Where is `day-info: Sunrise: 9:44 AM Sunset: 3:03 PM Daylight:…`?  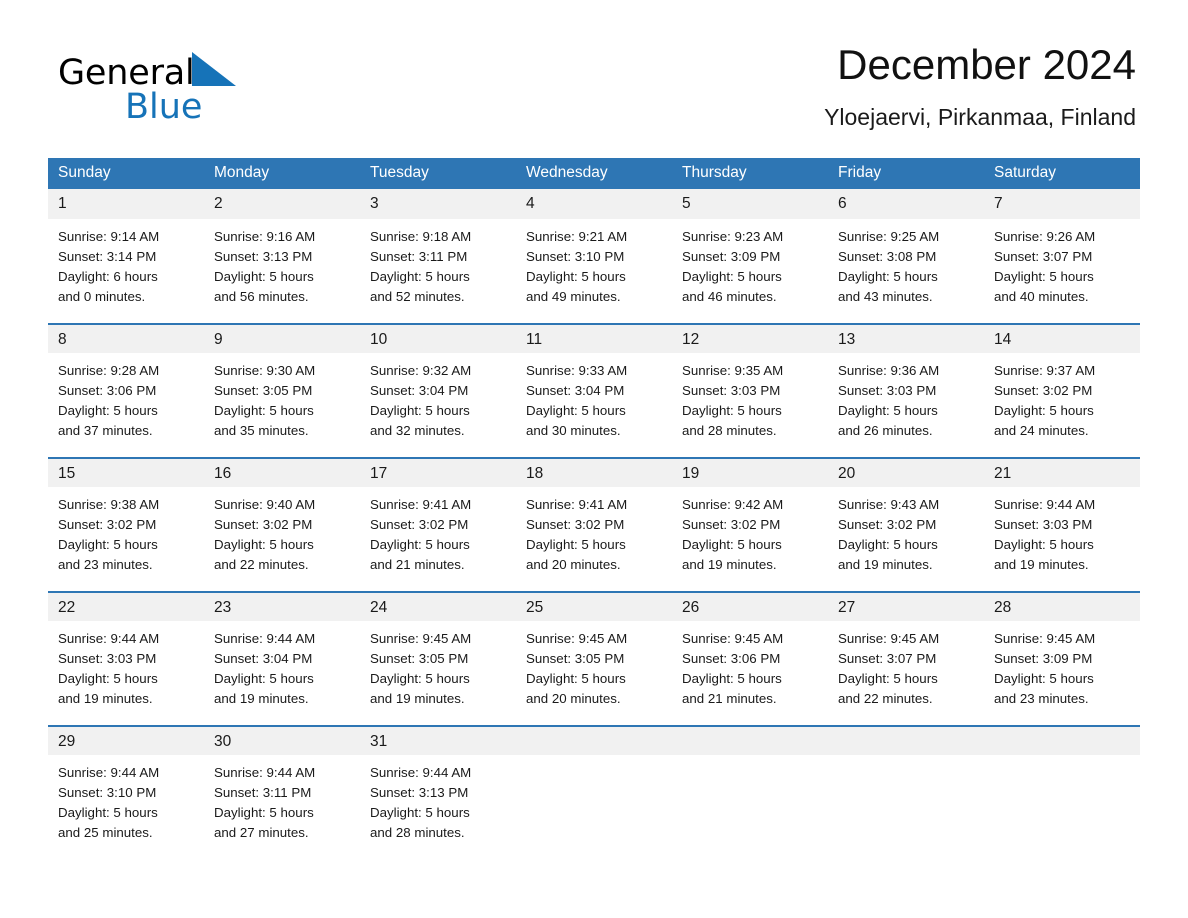
day-info: Sunrise: 9:44 AM Sunset: 3:03 PM Daylight:… is located at coordinates (126, 673).